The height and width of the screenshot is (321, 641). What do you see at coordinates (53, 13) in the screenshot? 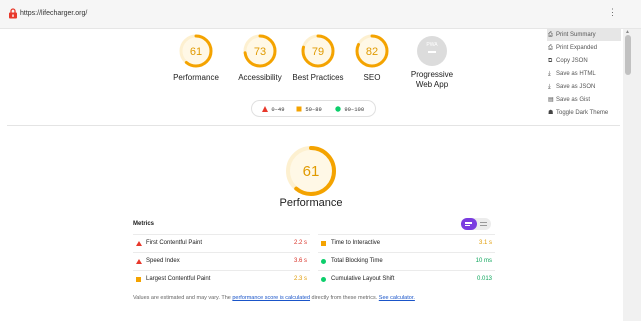
I see `url-text: https://lifecharger.org/` at bounding box center [53, 13].